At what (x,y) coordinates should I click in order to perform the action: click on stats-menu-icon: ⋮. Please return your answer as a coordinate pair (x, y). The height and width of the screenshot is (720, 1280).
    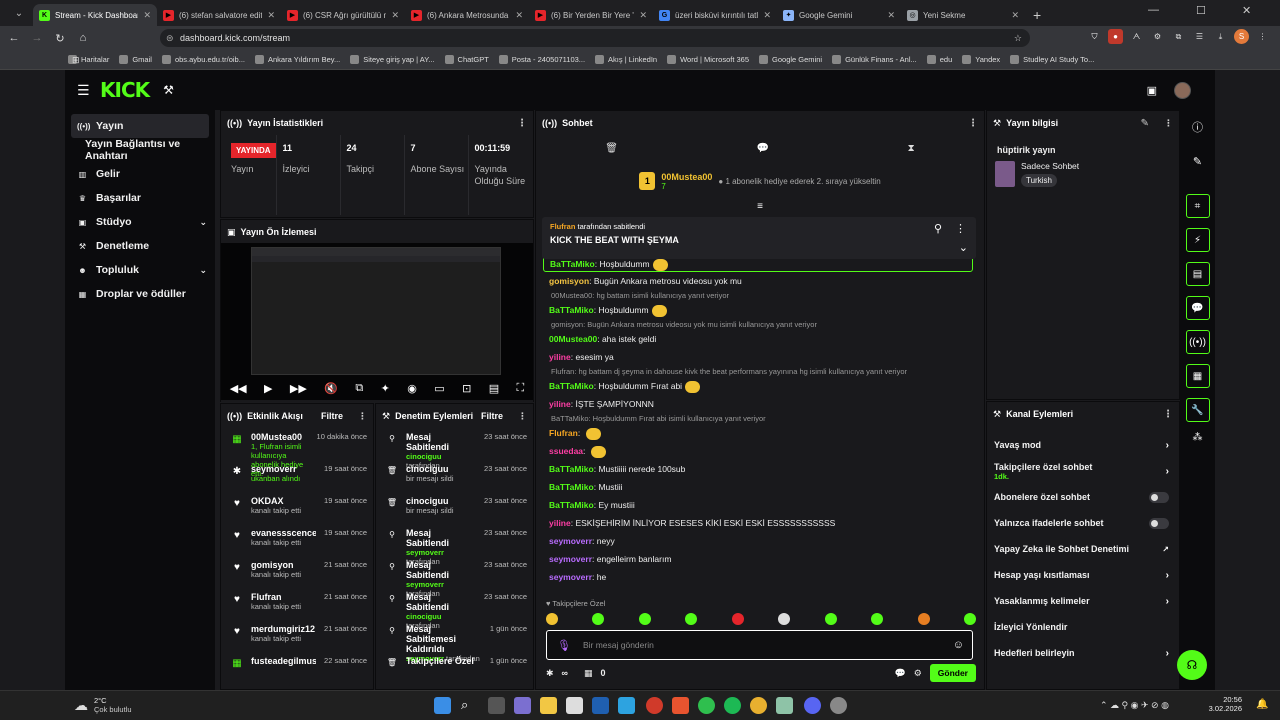
    Looking at the image, I should click on (522, 123).